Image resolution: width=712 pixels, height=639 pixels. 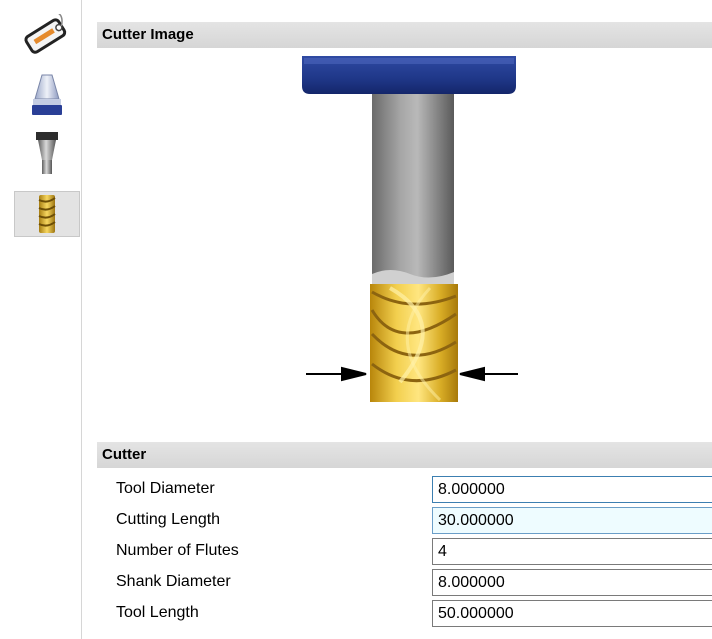 I want to click on sidebar-item-tool-tag, so click(x=47, y=35).